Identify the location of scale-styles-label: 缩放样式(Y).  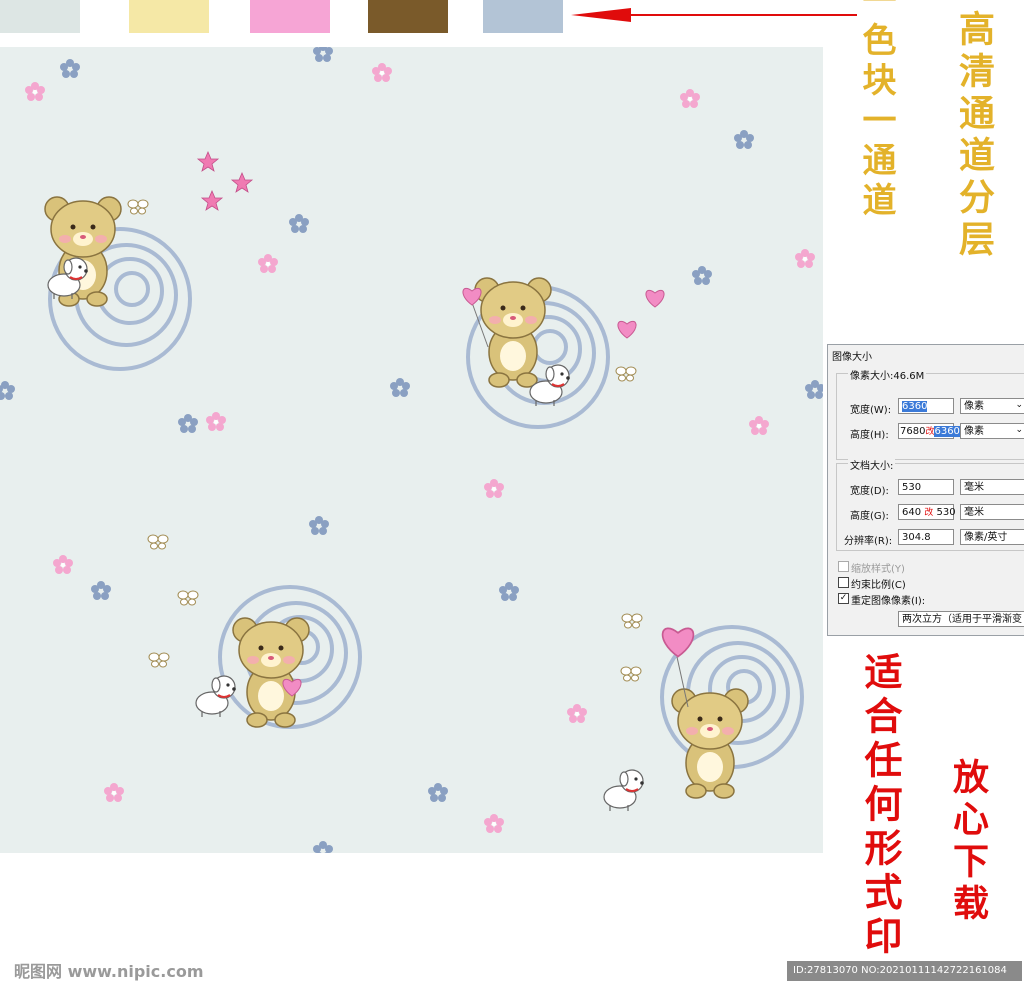
(878, 569).